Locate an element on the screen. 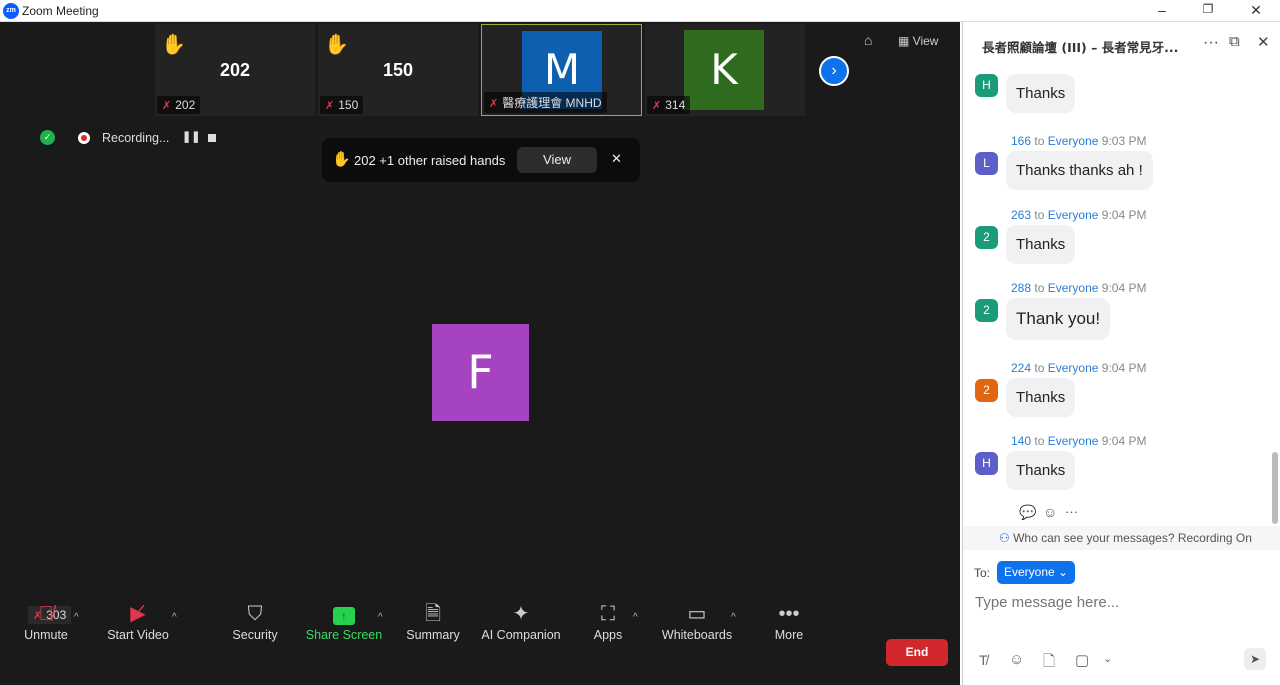  add-reaction-icon: ☺ is located at coordinates (1050, 512).